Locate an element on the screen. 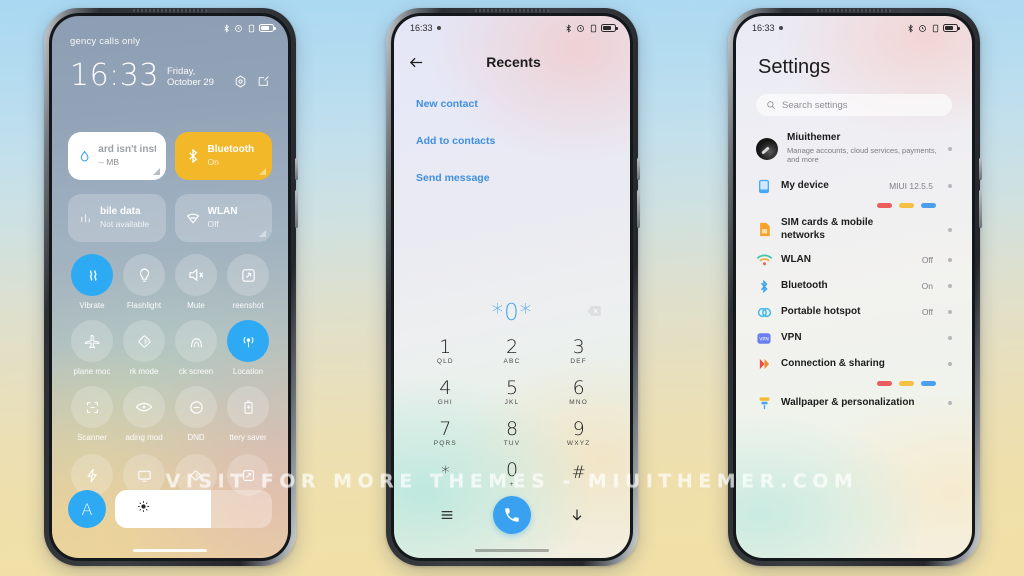 This screenshot has height=576, width=1024. tile-mobile-data: bile data Not available is located at coordinates (117, 218).